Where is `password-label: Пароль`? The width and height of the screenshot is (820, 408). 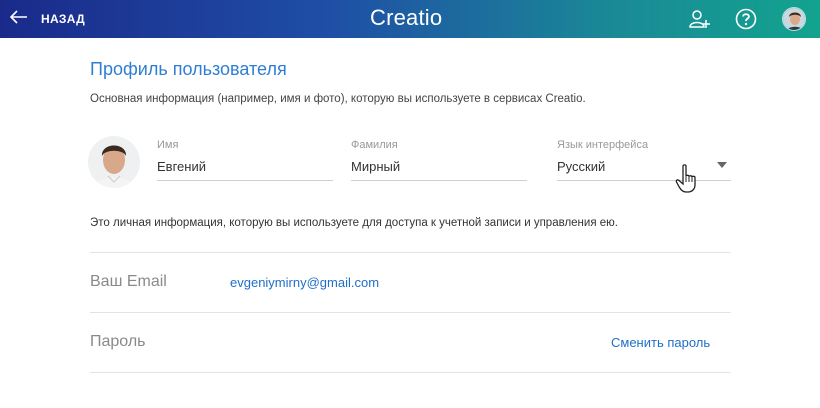
password-label: Пароль is located at coordinates (118, 341).